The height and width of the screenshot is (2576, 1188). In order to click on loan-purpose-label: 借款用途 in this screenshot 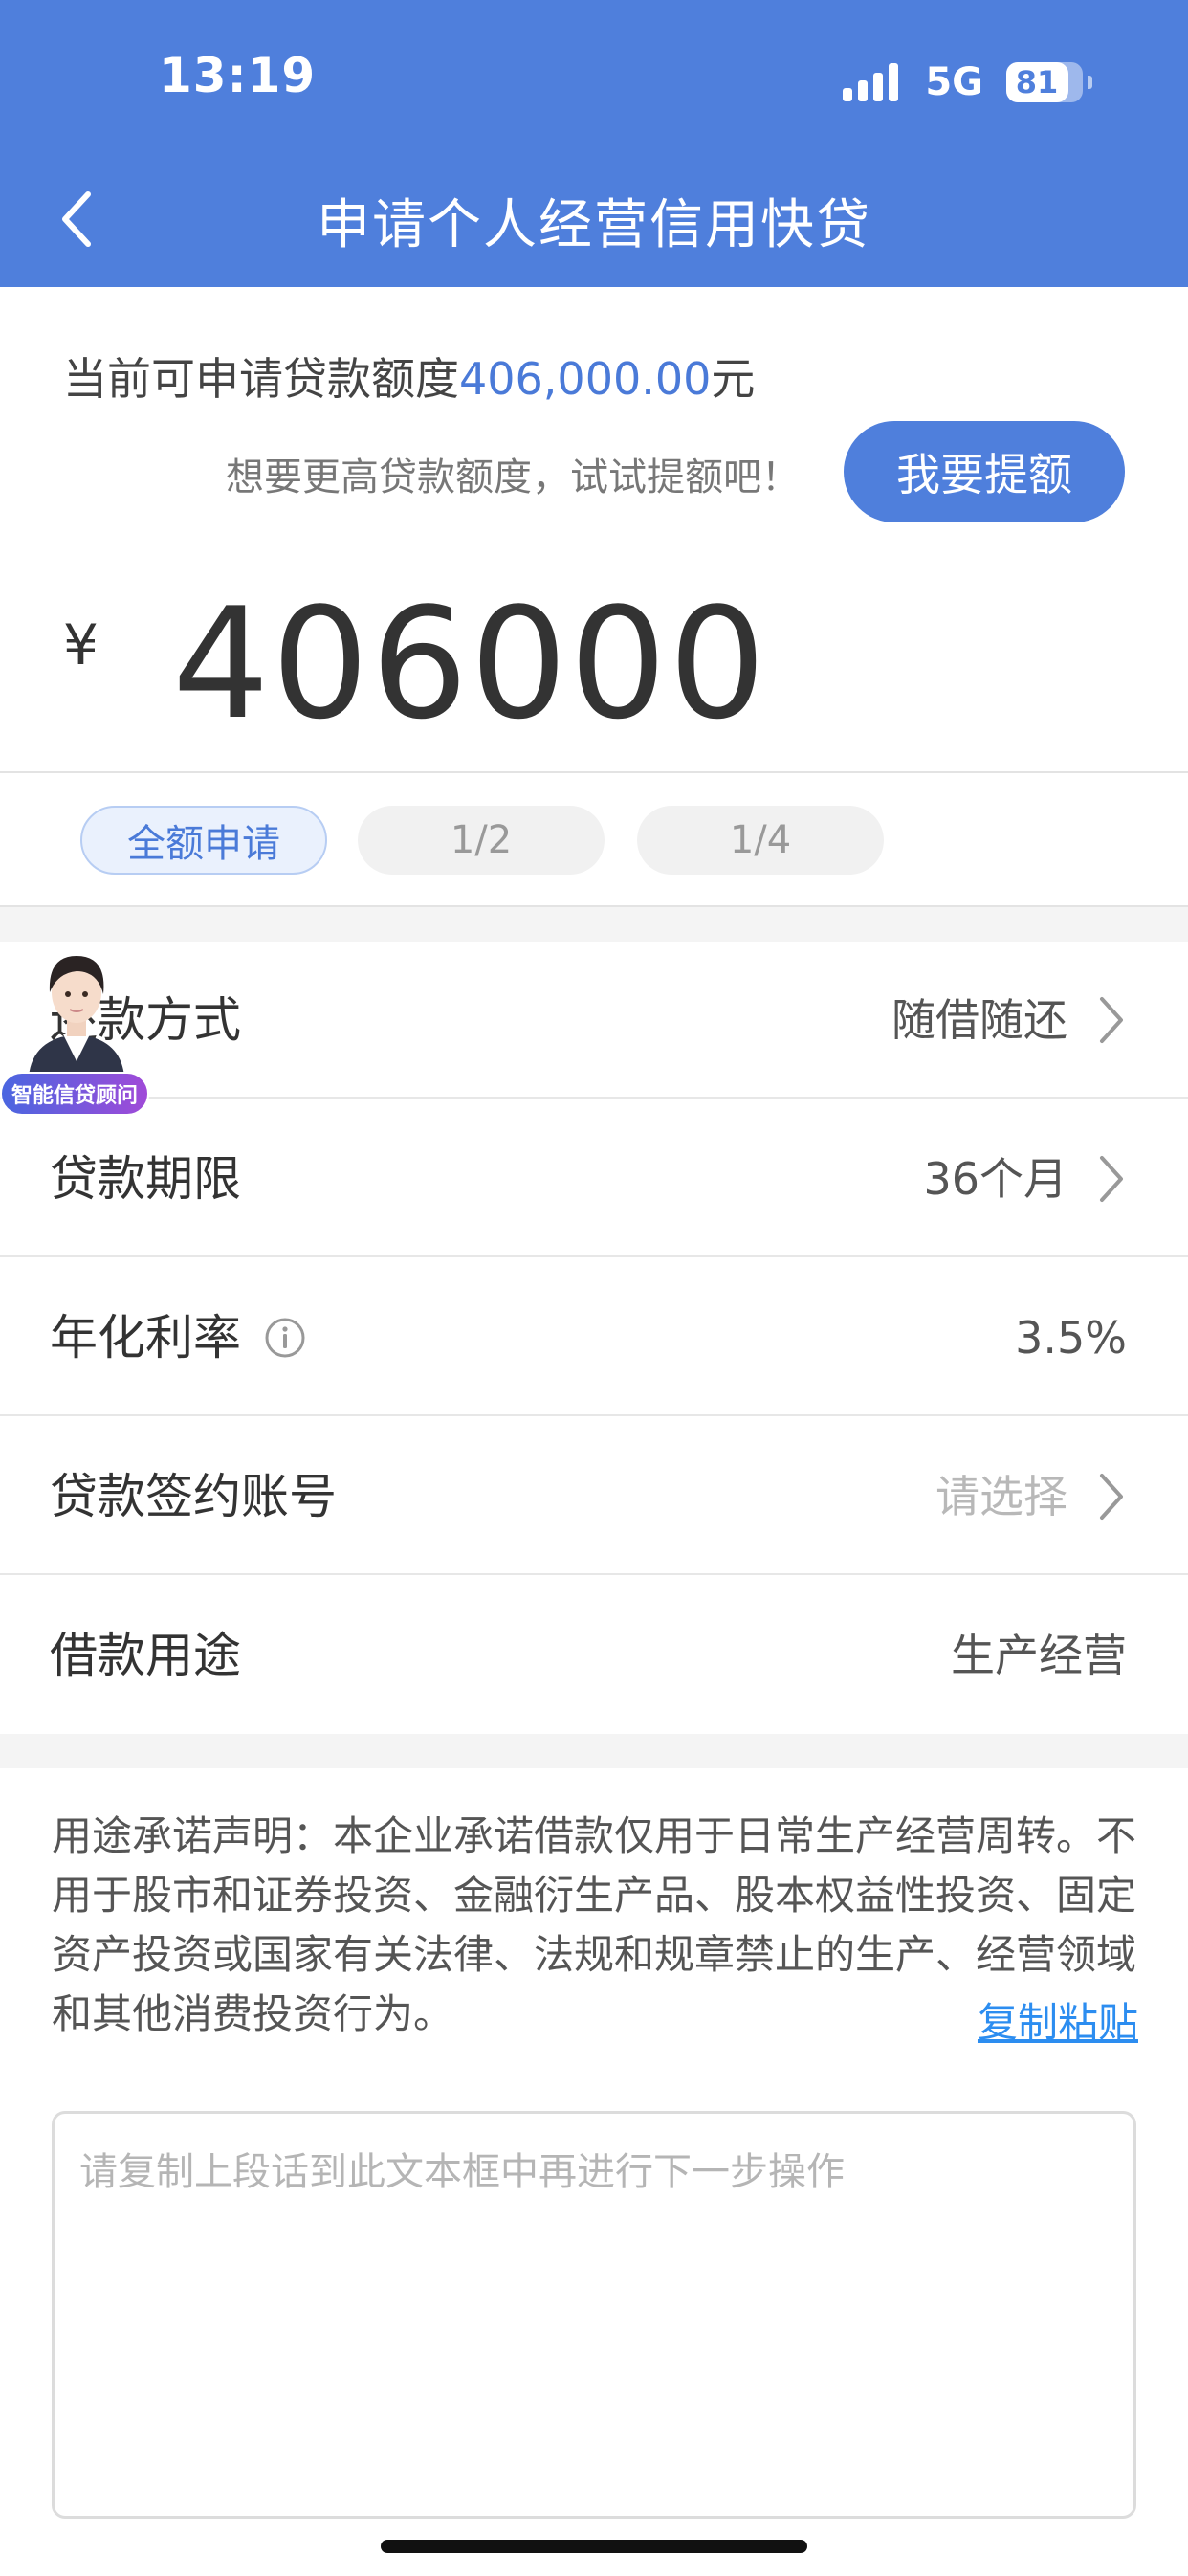, I will do `click(145, 1655)`.